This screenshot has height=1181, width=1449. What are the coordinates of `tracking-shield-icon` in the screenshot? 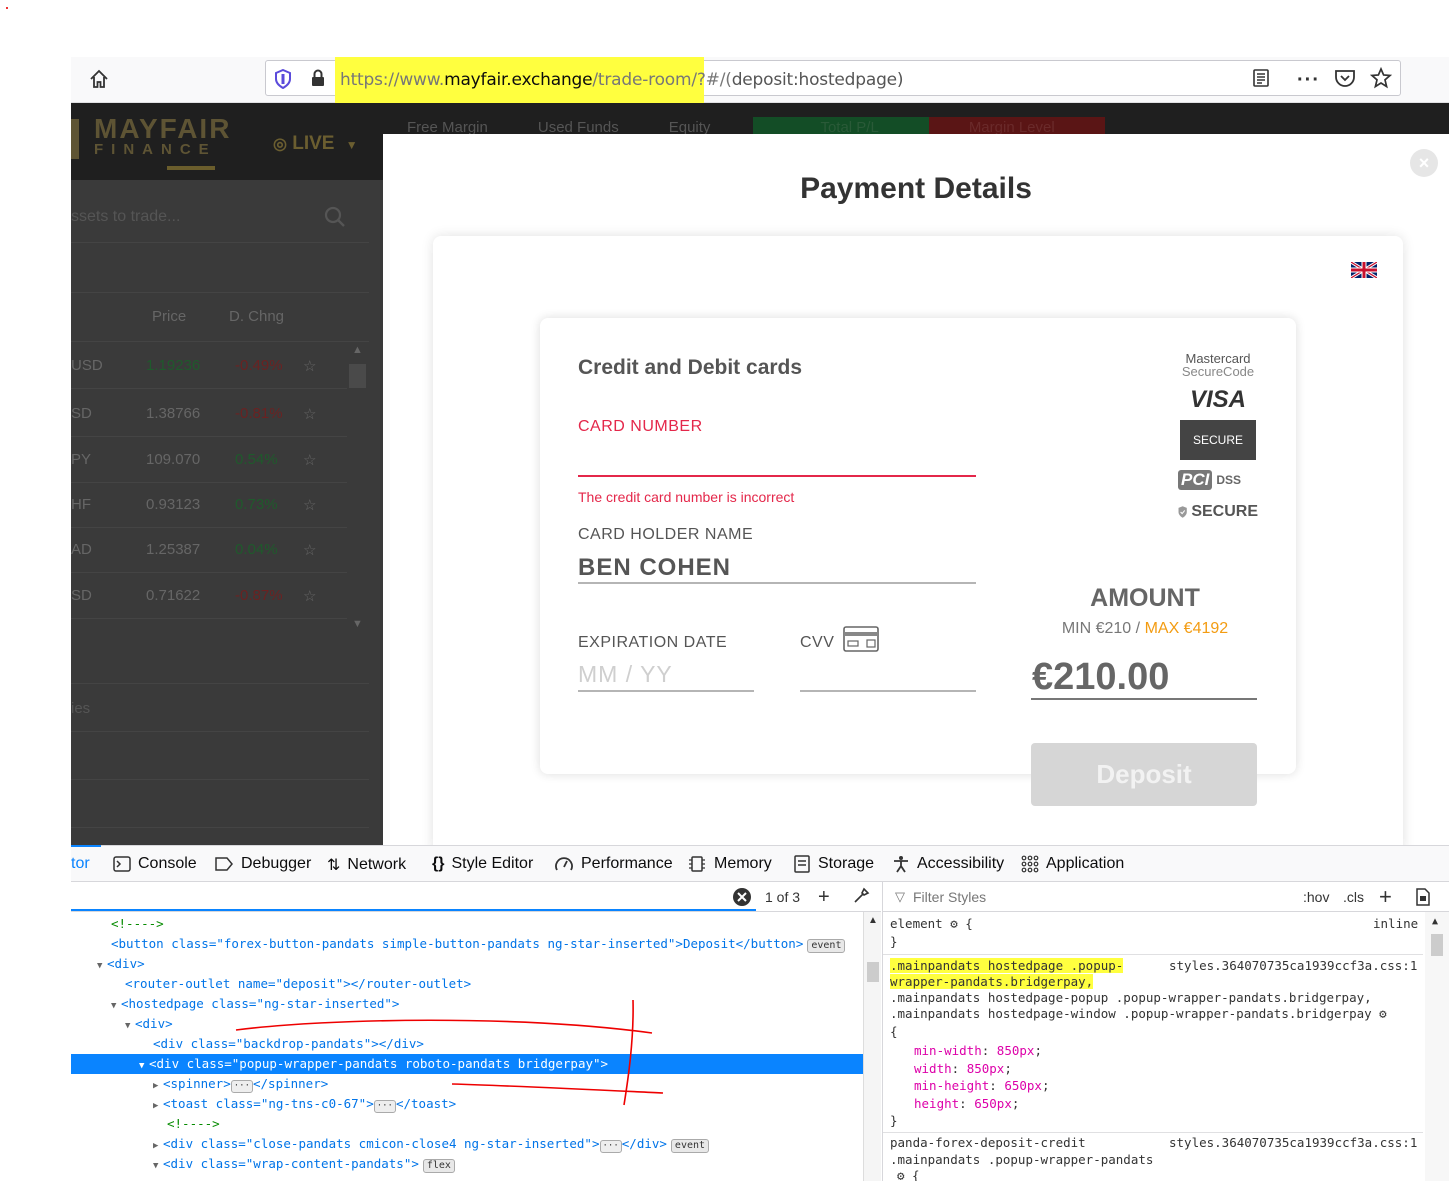 It's located at (283, 81).